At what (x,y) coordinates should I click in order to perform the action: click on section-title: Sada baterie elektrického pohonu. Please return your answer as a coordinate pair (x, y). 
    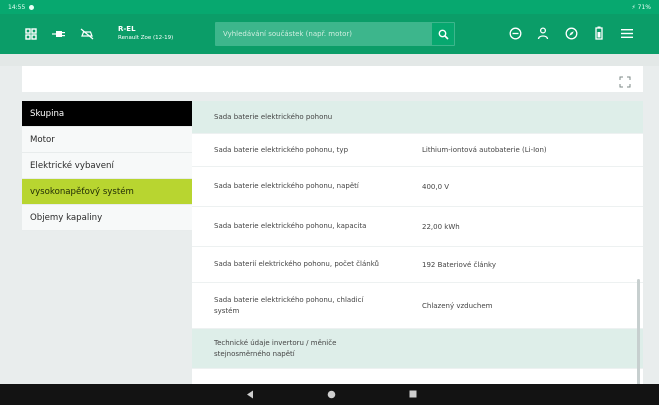
    Looking at the image, I should click on (273, 117).